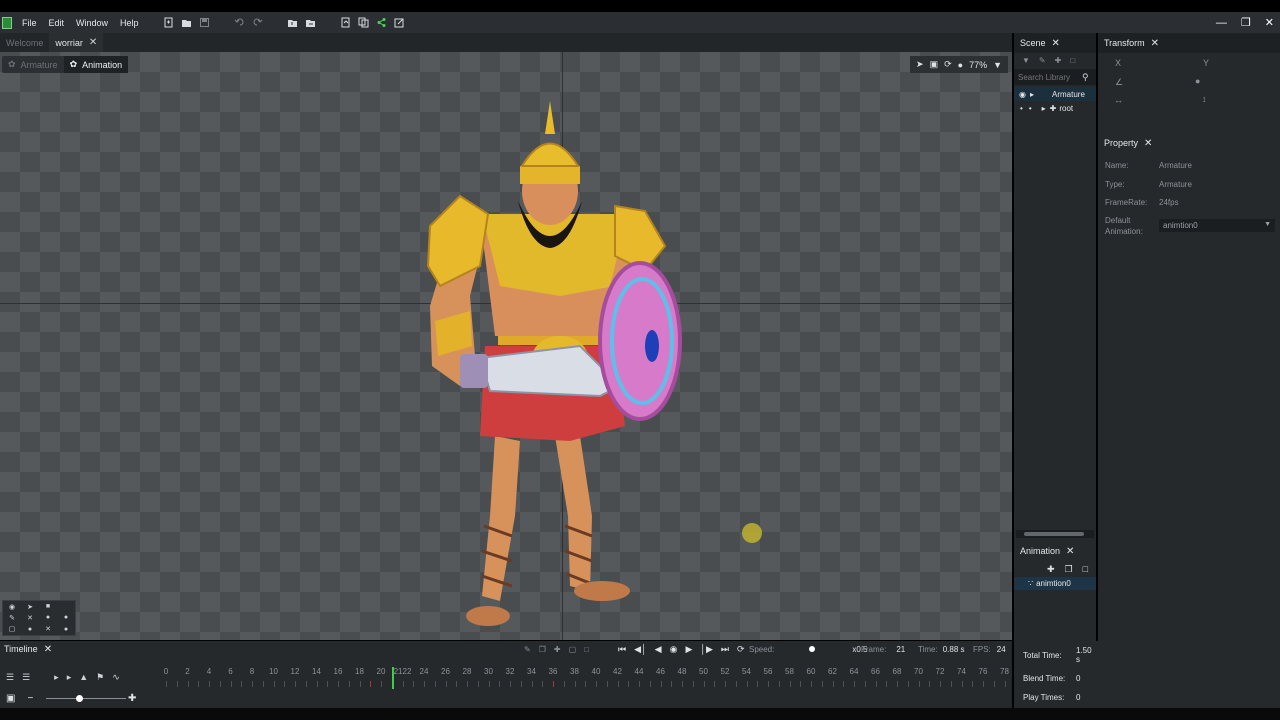 This screenshot has height=720, width=1280. I want to click on animation-item: ∵ animtion0, so click(1055, 583).